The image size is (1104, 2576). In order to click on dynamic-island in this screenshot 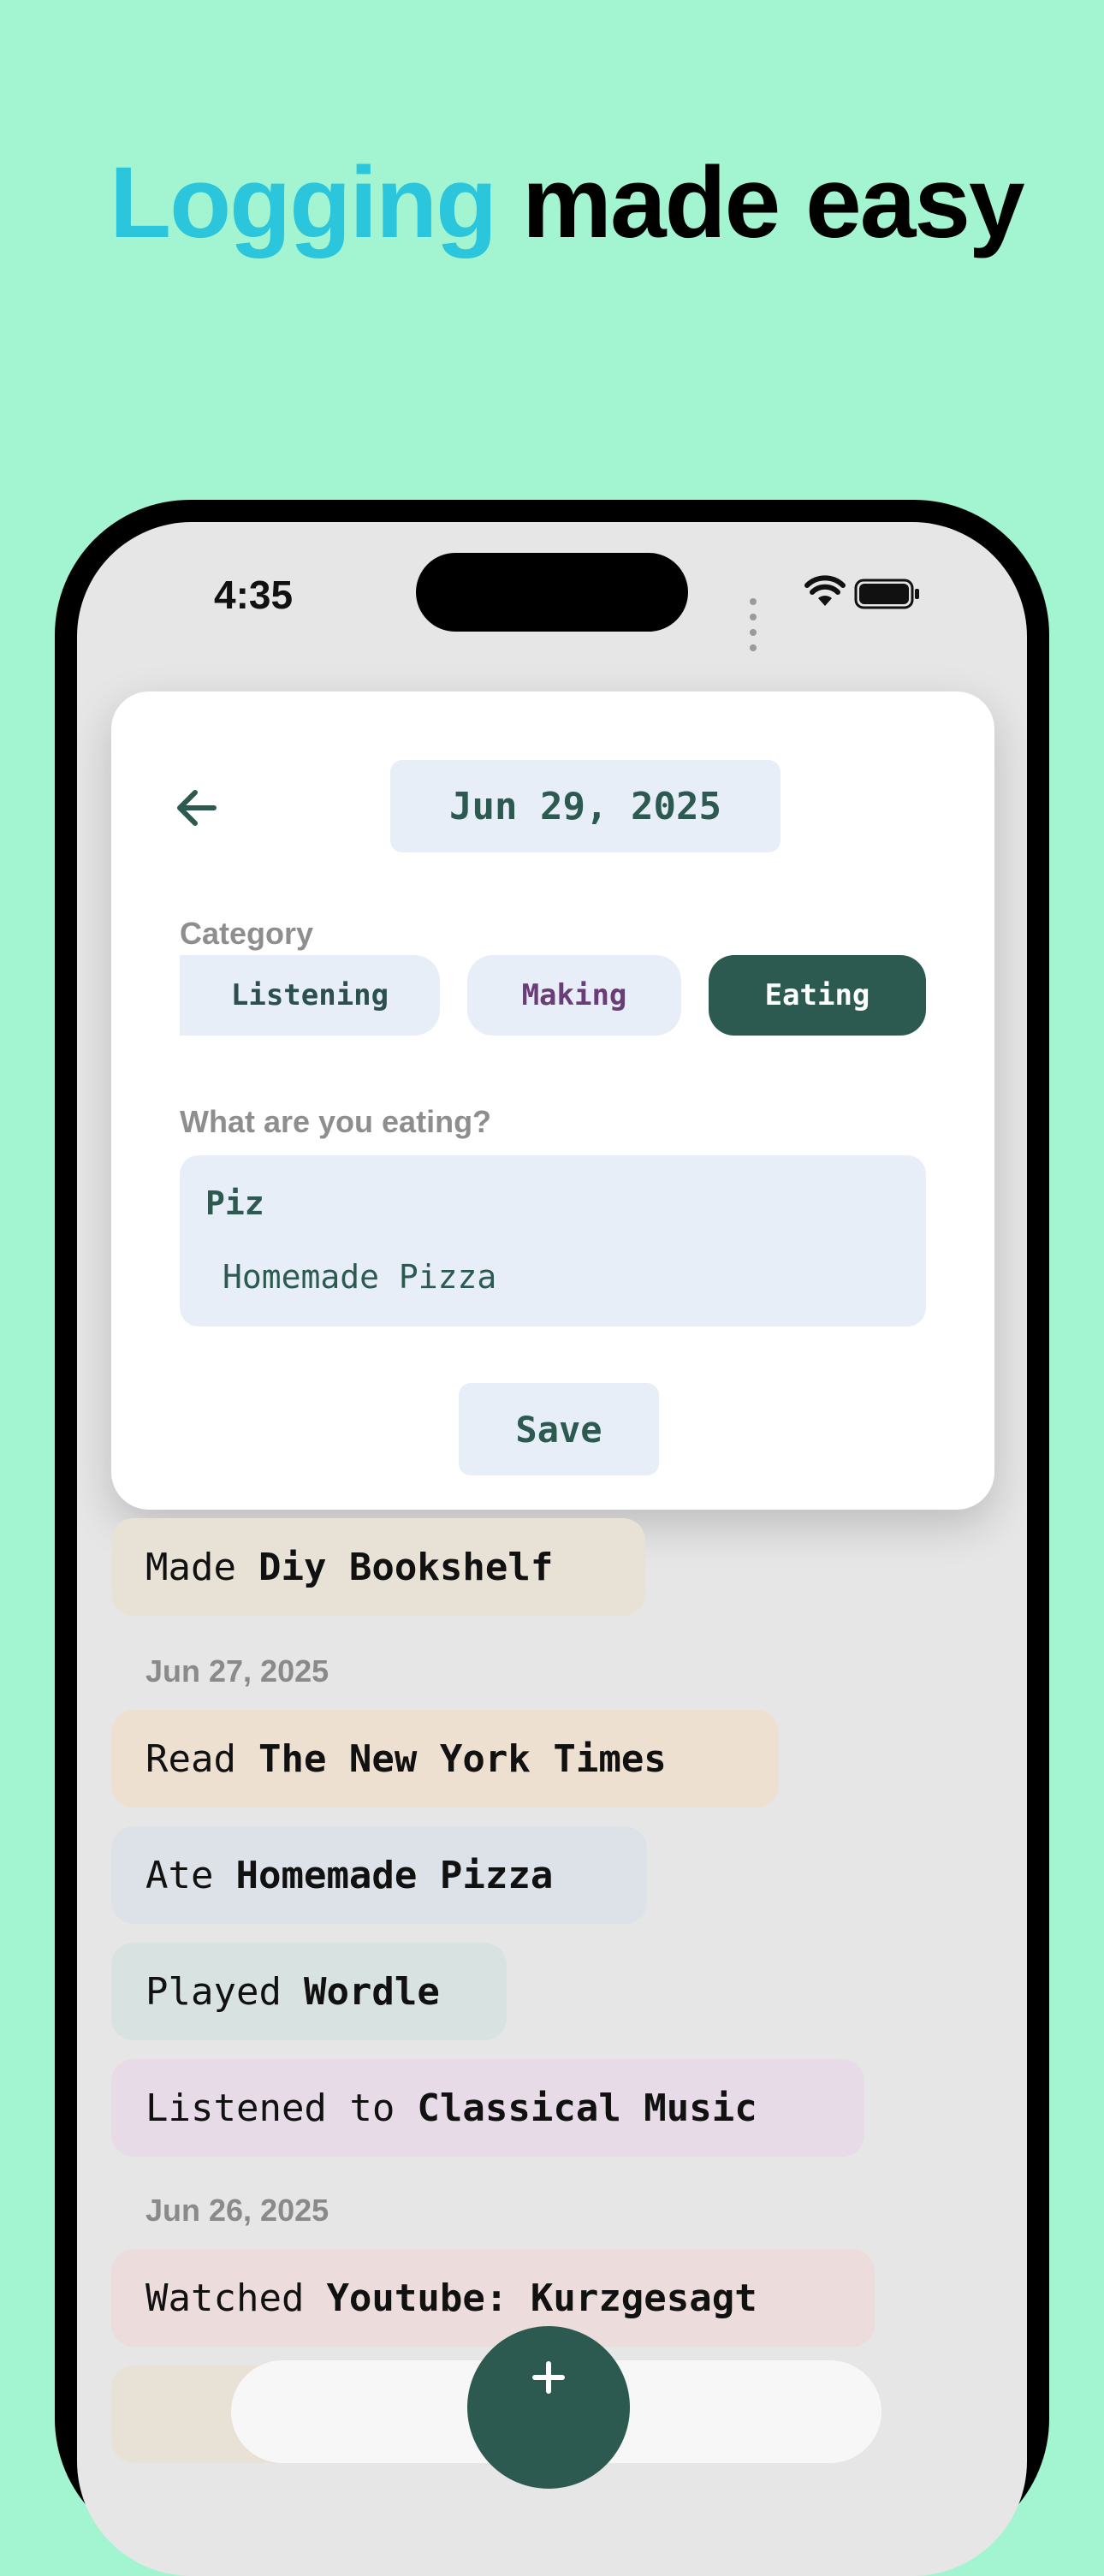, I will do `click(552, 592)`.